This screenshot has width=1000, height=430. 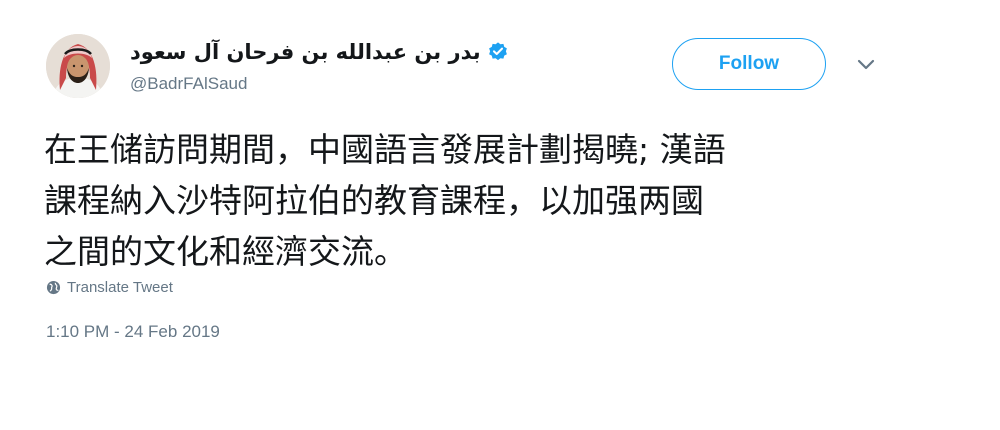 What do you see at coordinates (133, 332) in the screenshot?
I see `tweet-timestamp: 1:10 PM - 24 Feb 2019` at bounding box center [133, 332].